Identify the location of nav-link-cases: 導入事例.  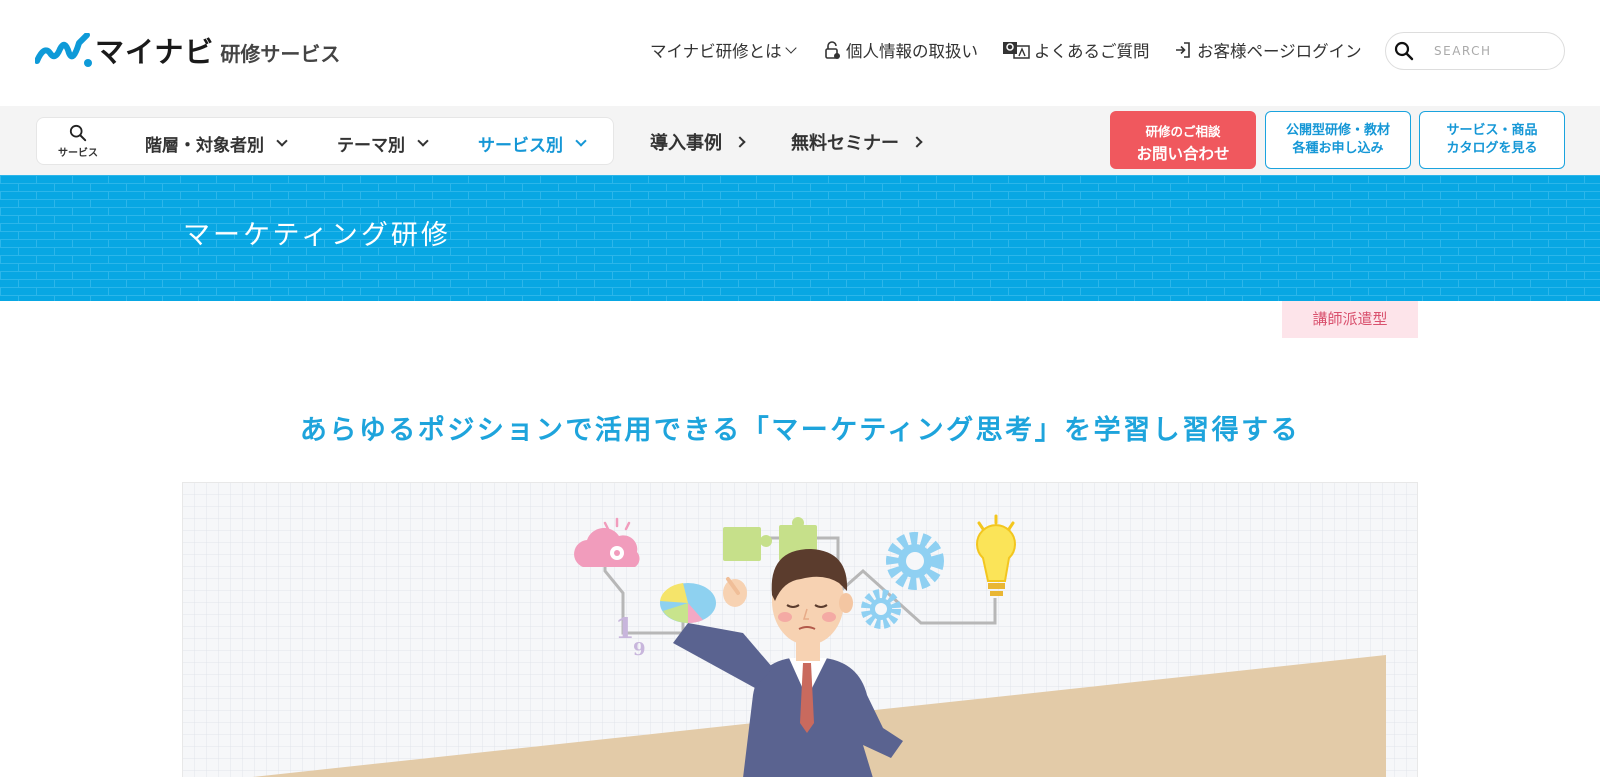
(698, 142).